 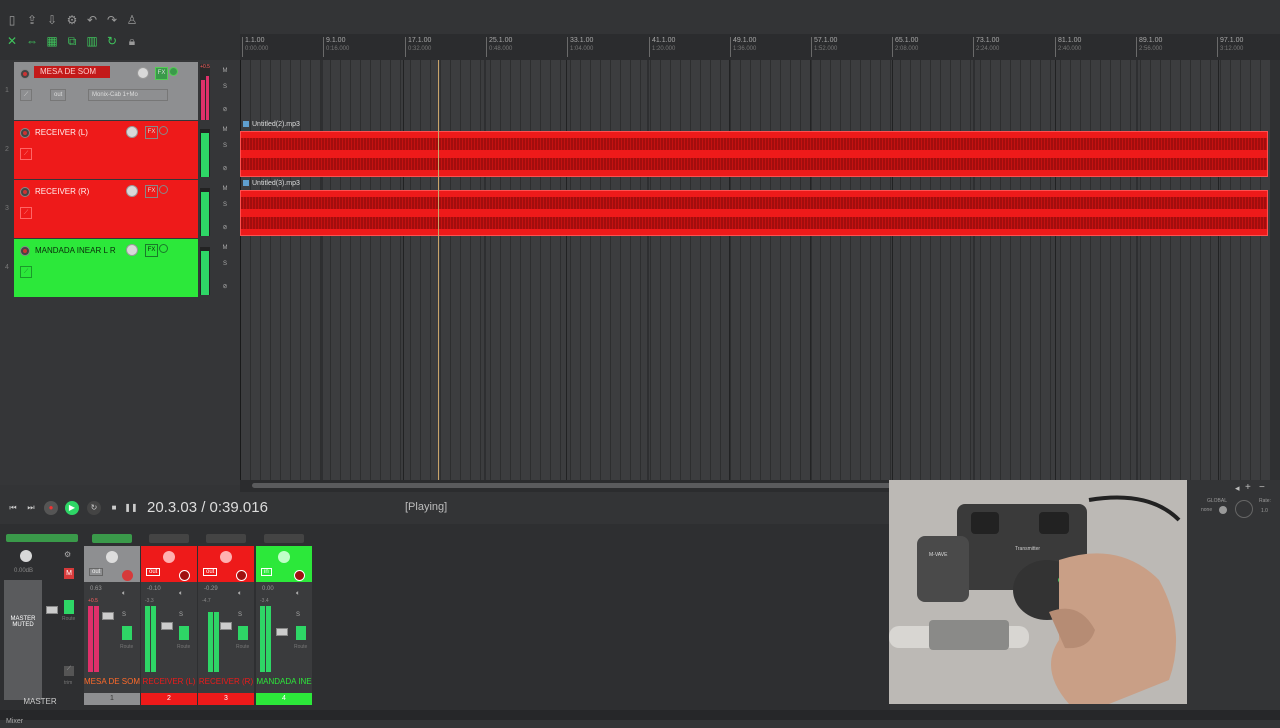 What do you see at coordinates (284, 681) in the screenshot?
I see `strip-name: MANDADA INE` at bounding box center [284, 681].